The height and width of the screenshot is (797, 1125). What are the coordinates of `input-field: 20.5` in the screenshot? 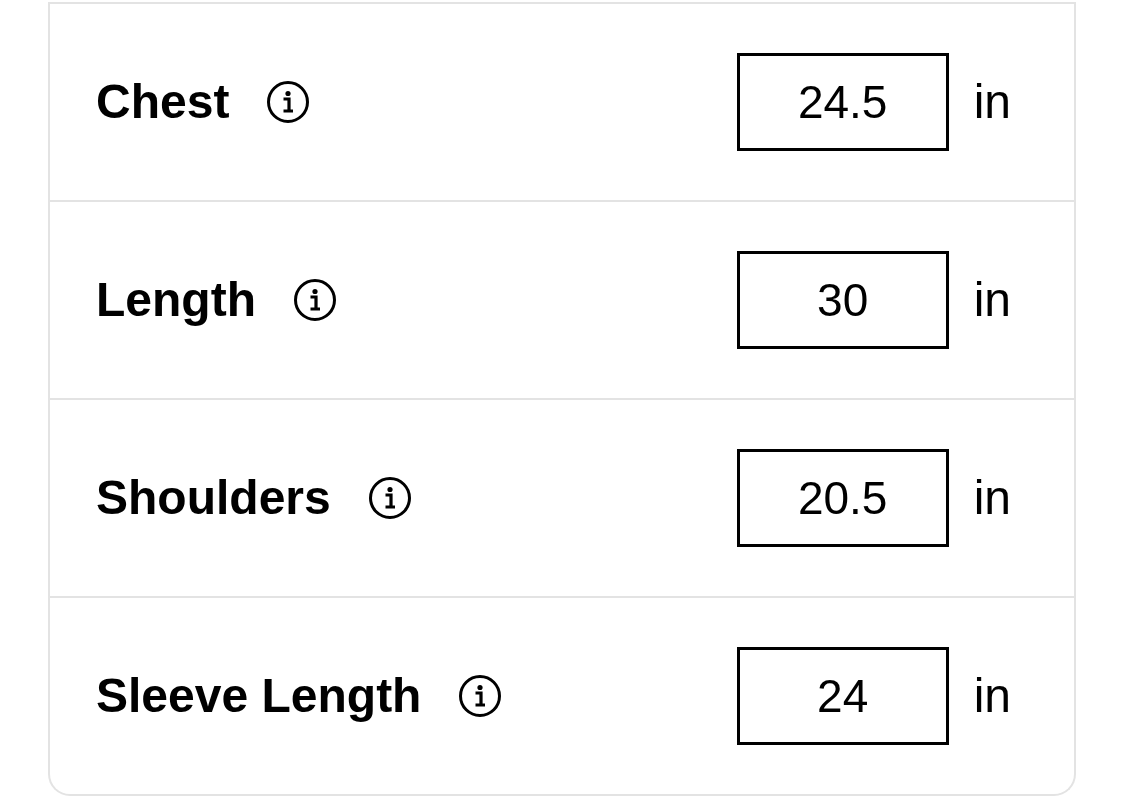 It's located at (842, 498).